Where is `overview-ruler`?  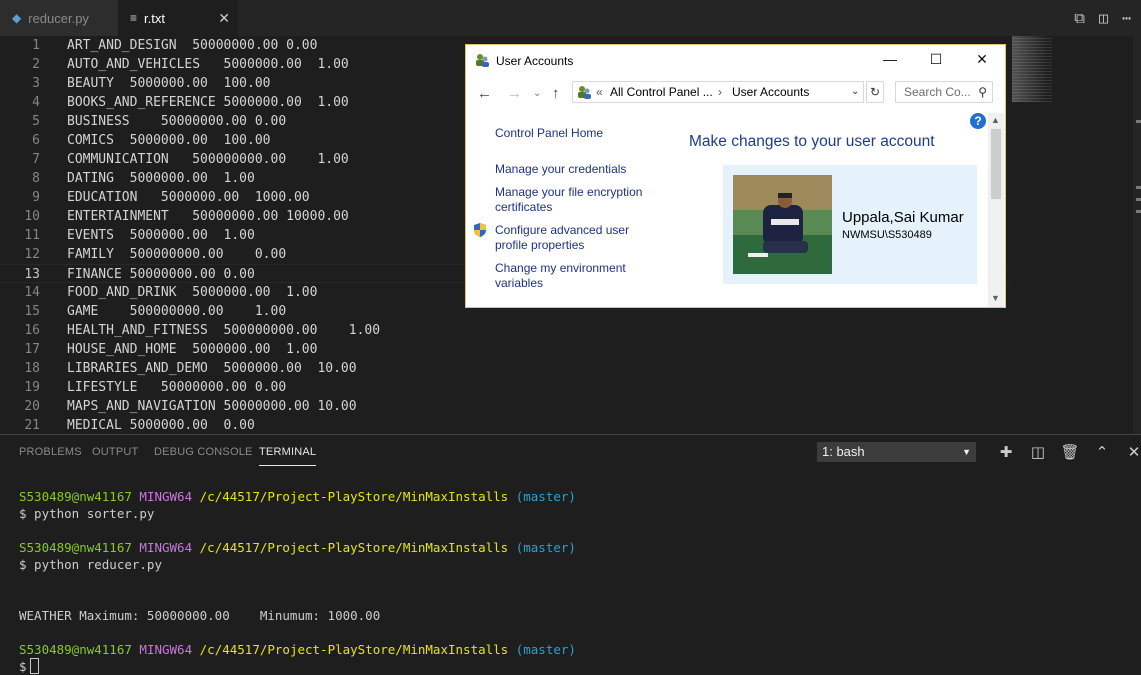 overview-ruler is located at coordinates (1137, 235).